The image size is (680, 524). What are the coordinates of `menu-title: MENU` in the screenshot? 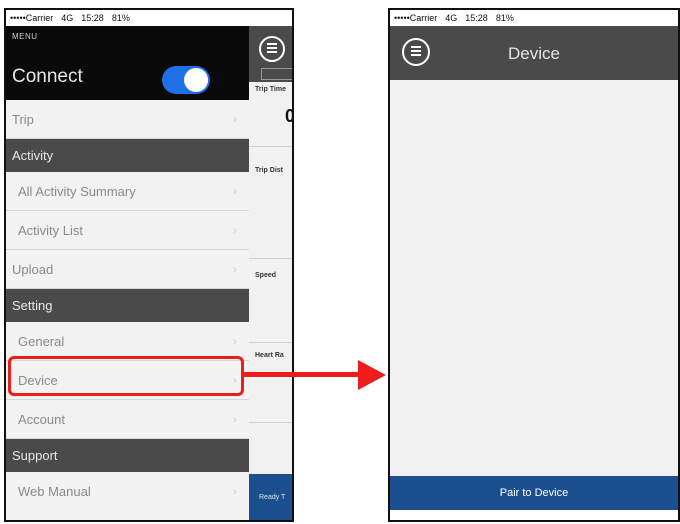 It's located at (25, 36).